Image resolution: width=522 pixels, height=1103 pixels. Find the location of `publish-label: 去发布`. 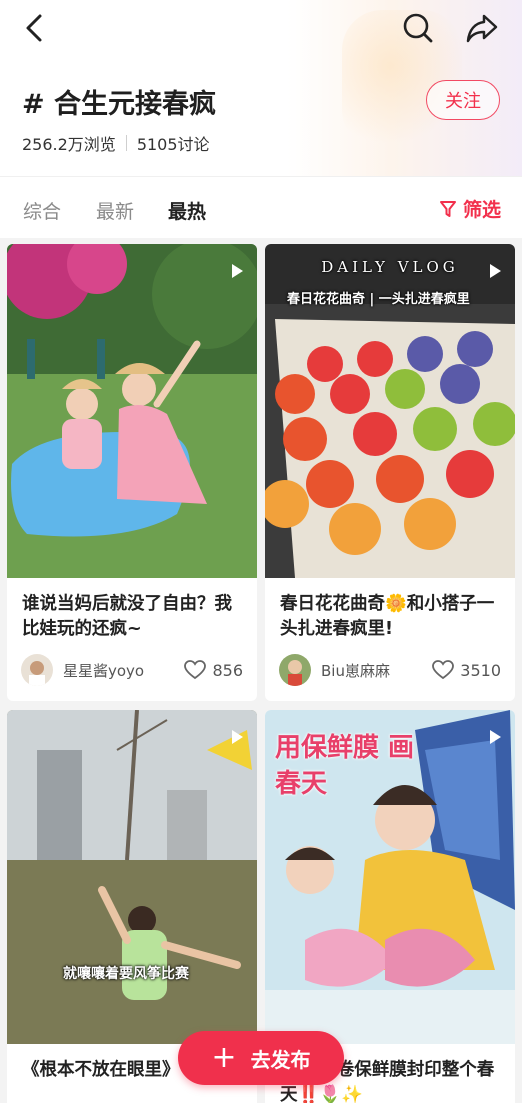

publish-label: 去发布 is located at coordinates (280, 1059).